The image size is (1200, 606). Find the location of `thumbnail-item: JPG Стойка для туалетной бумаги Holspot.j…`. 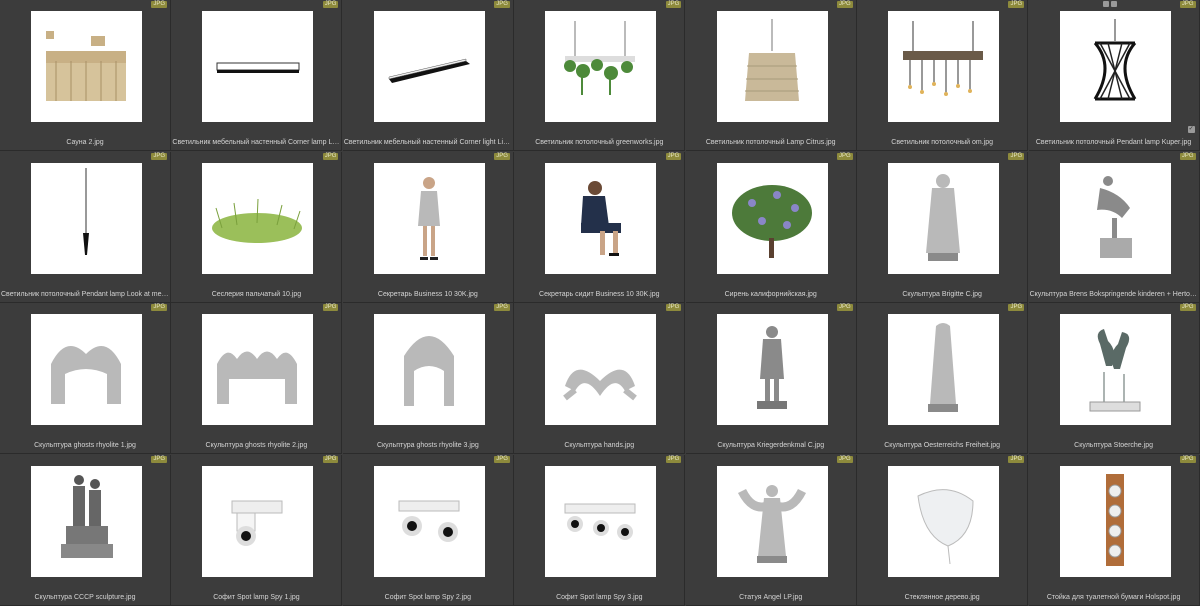

thumbnail-item: JPG Стойка для туалетной бумаги Holspot.j… is located at coordinates (1114, 530).